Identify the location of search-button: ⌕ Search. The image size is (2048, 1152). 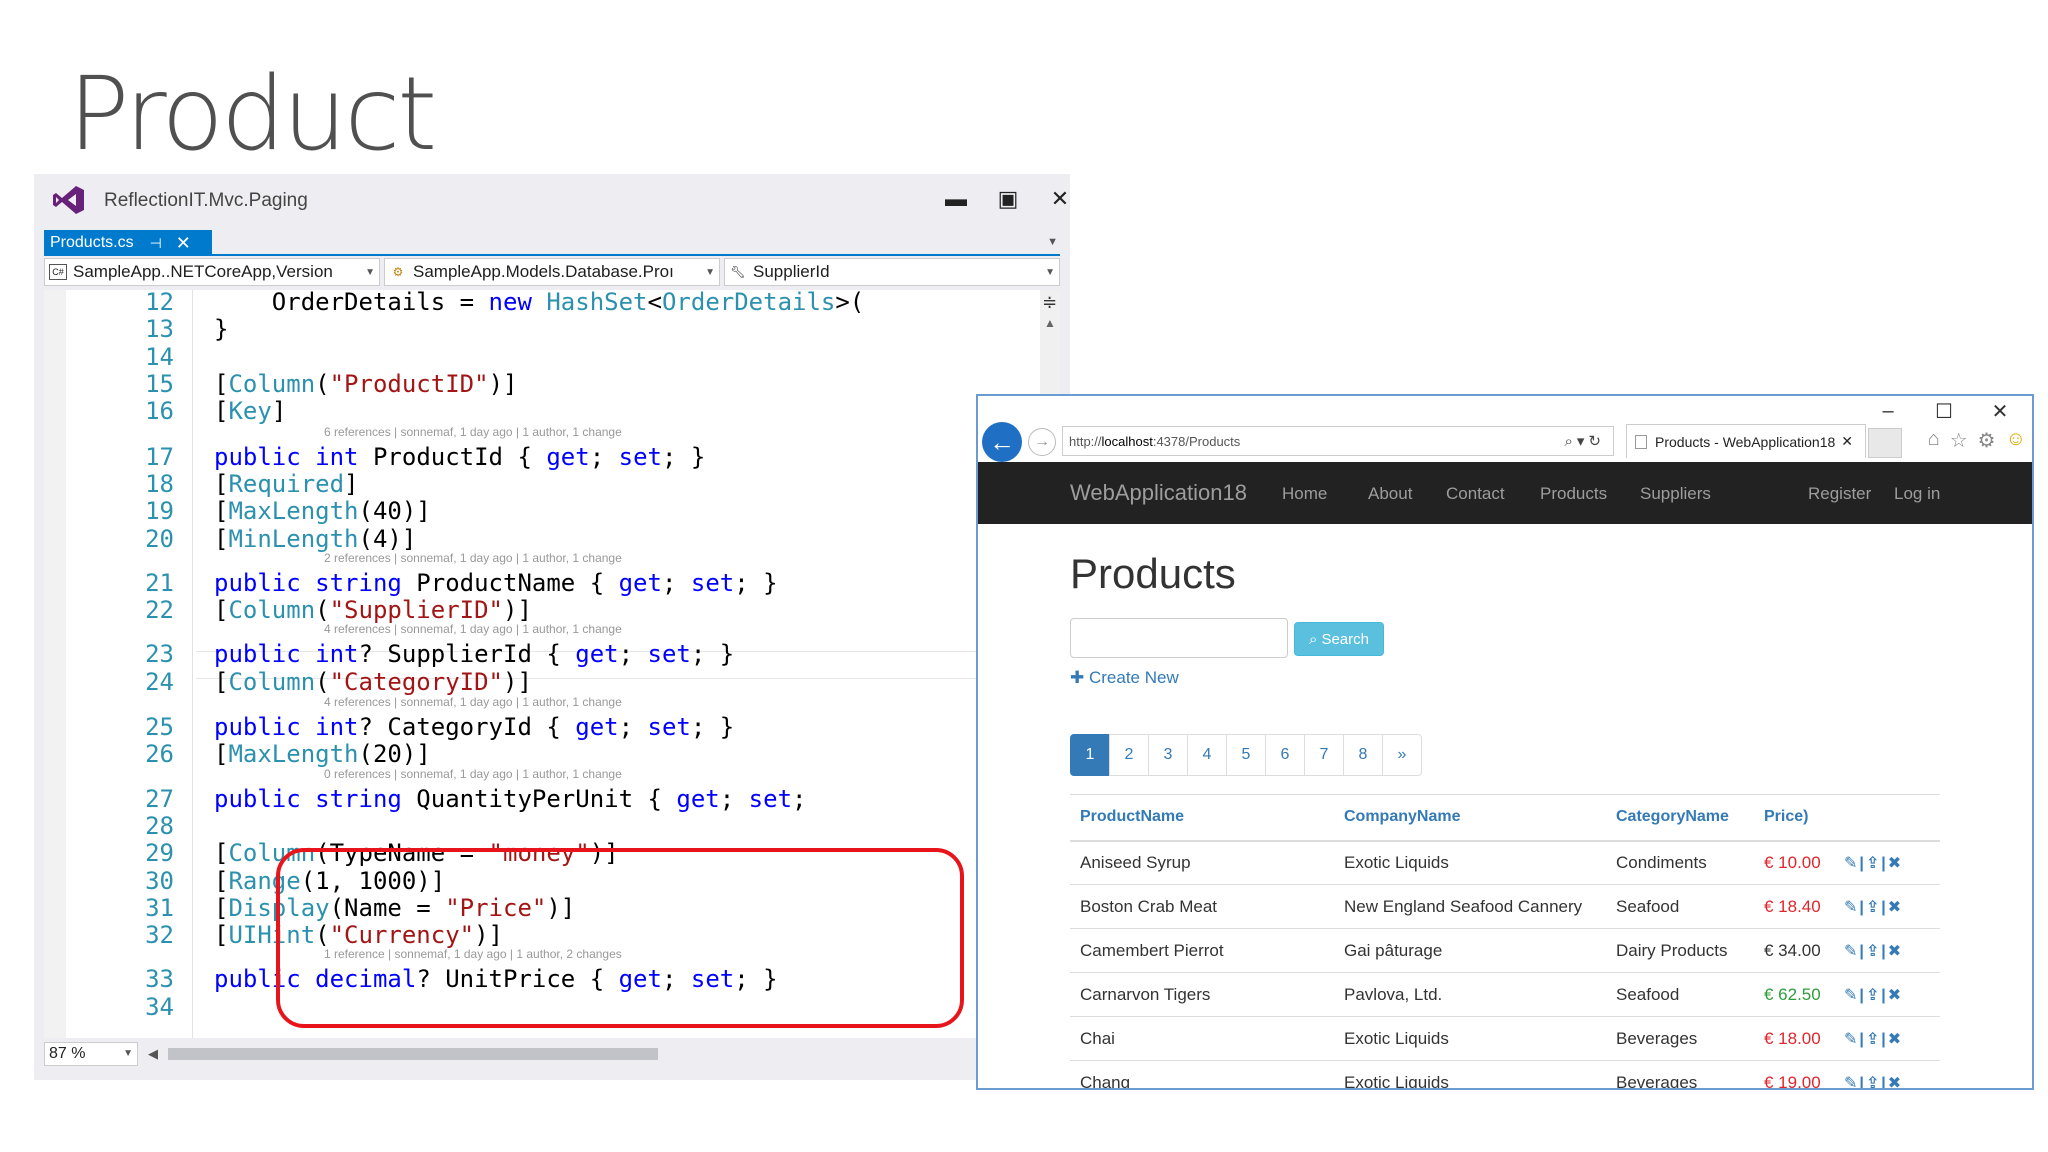
(1339, 639).